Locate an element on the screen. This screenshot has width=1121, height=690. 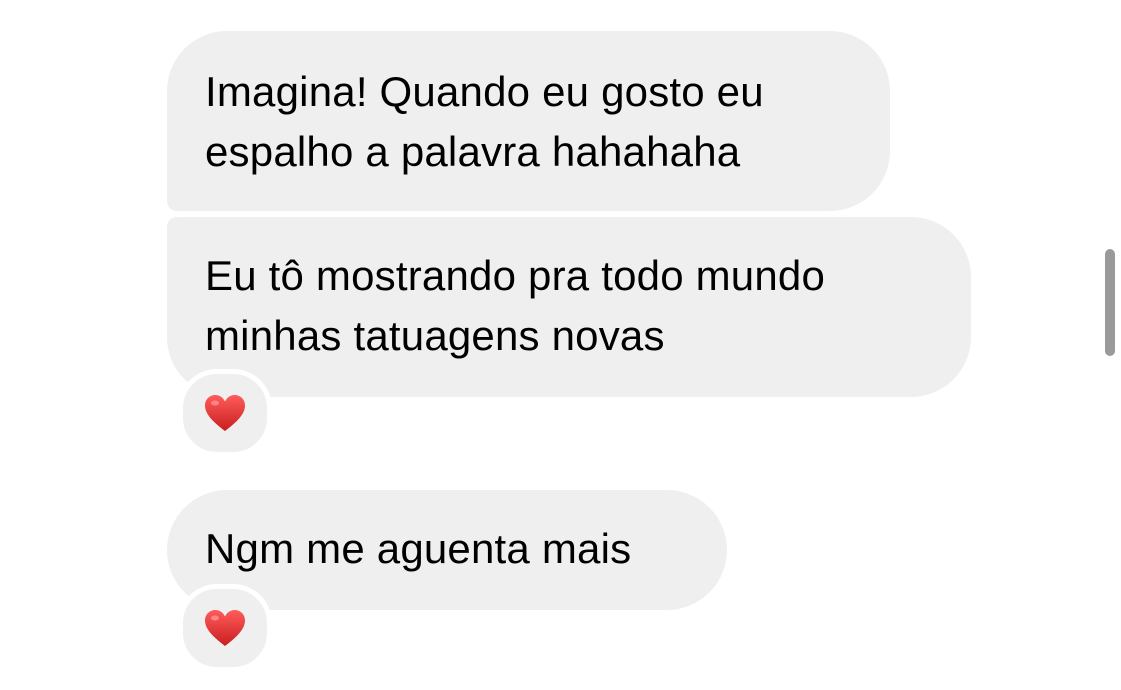
message-text-line: Ngm me aguenta mais is located at coordinates (418, 548).